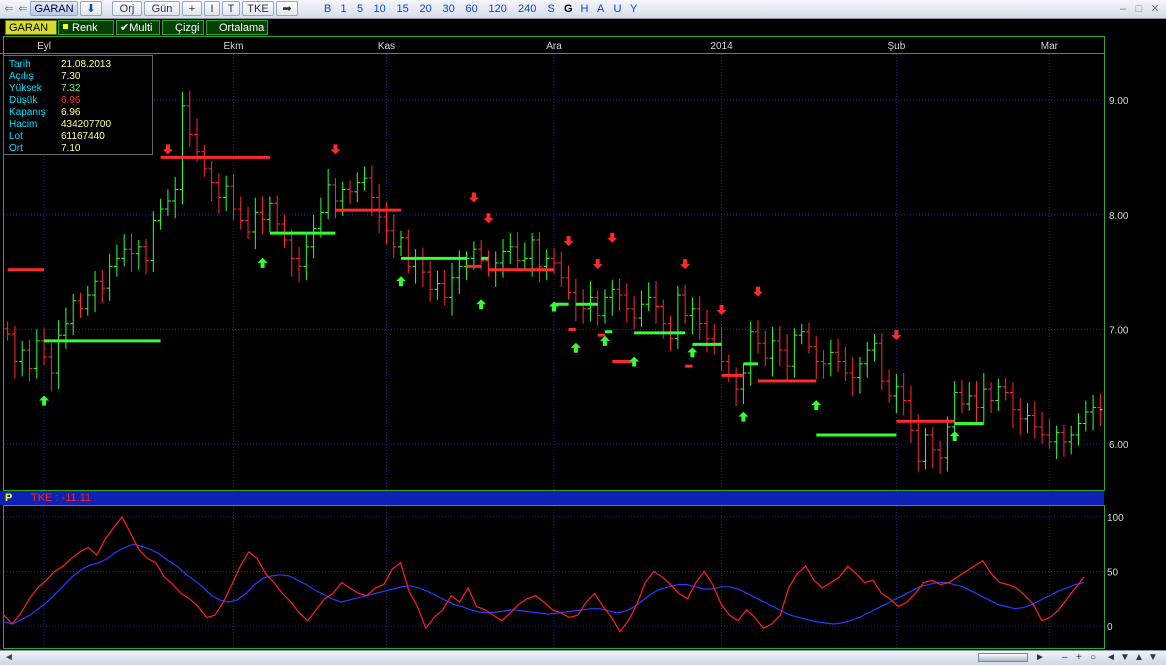 Image resolution: width=1166 pixels, height=665 pixels. Describe the element at coordinates (1065, 657) in the screenshot. I see `zoom-out-icon: –` at that location.